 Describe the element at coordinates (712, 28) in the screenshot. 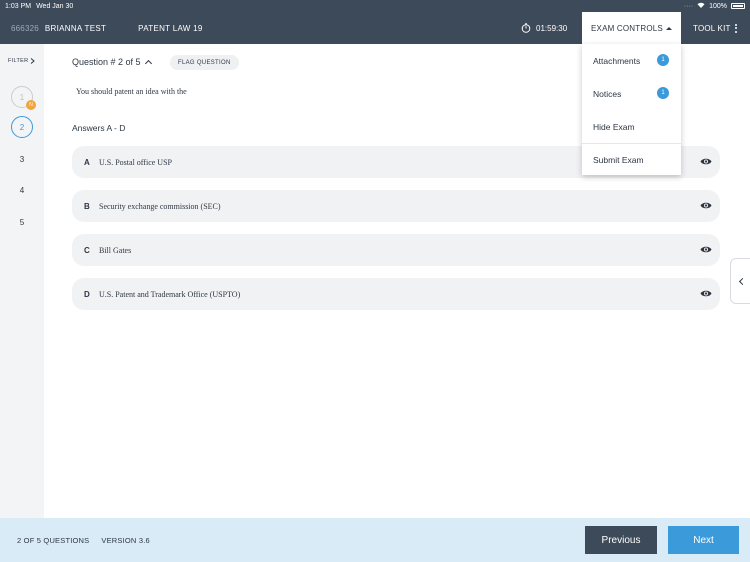

I see `toolkit-label: TOOL KIT` at that location.